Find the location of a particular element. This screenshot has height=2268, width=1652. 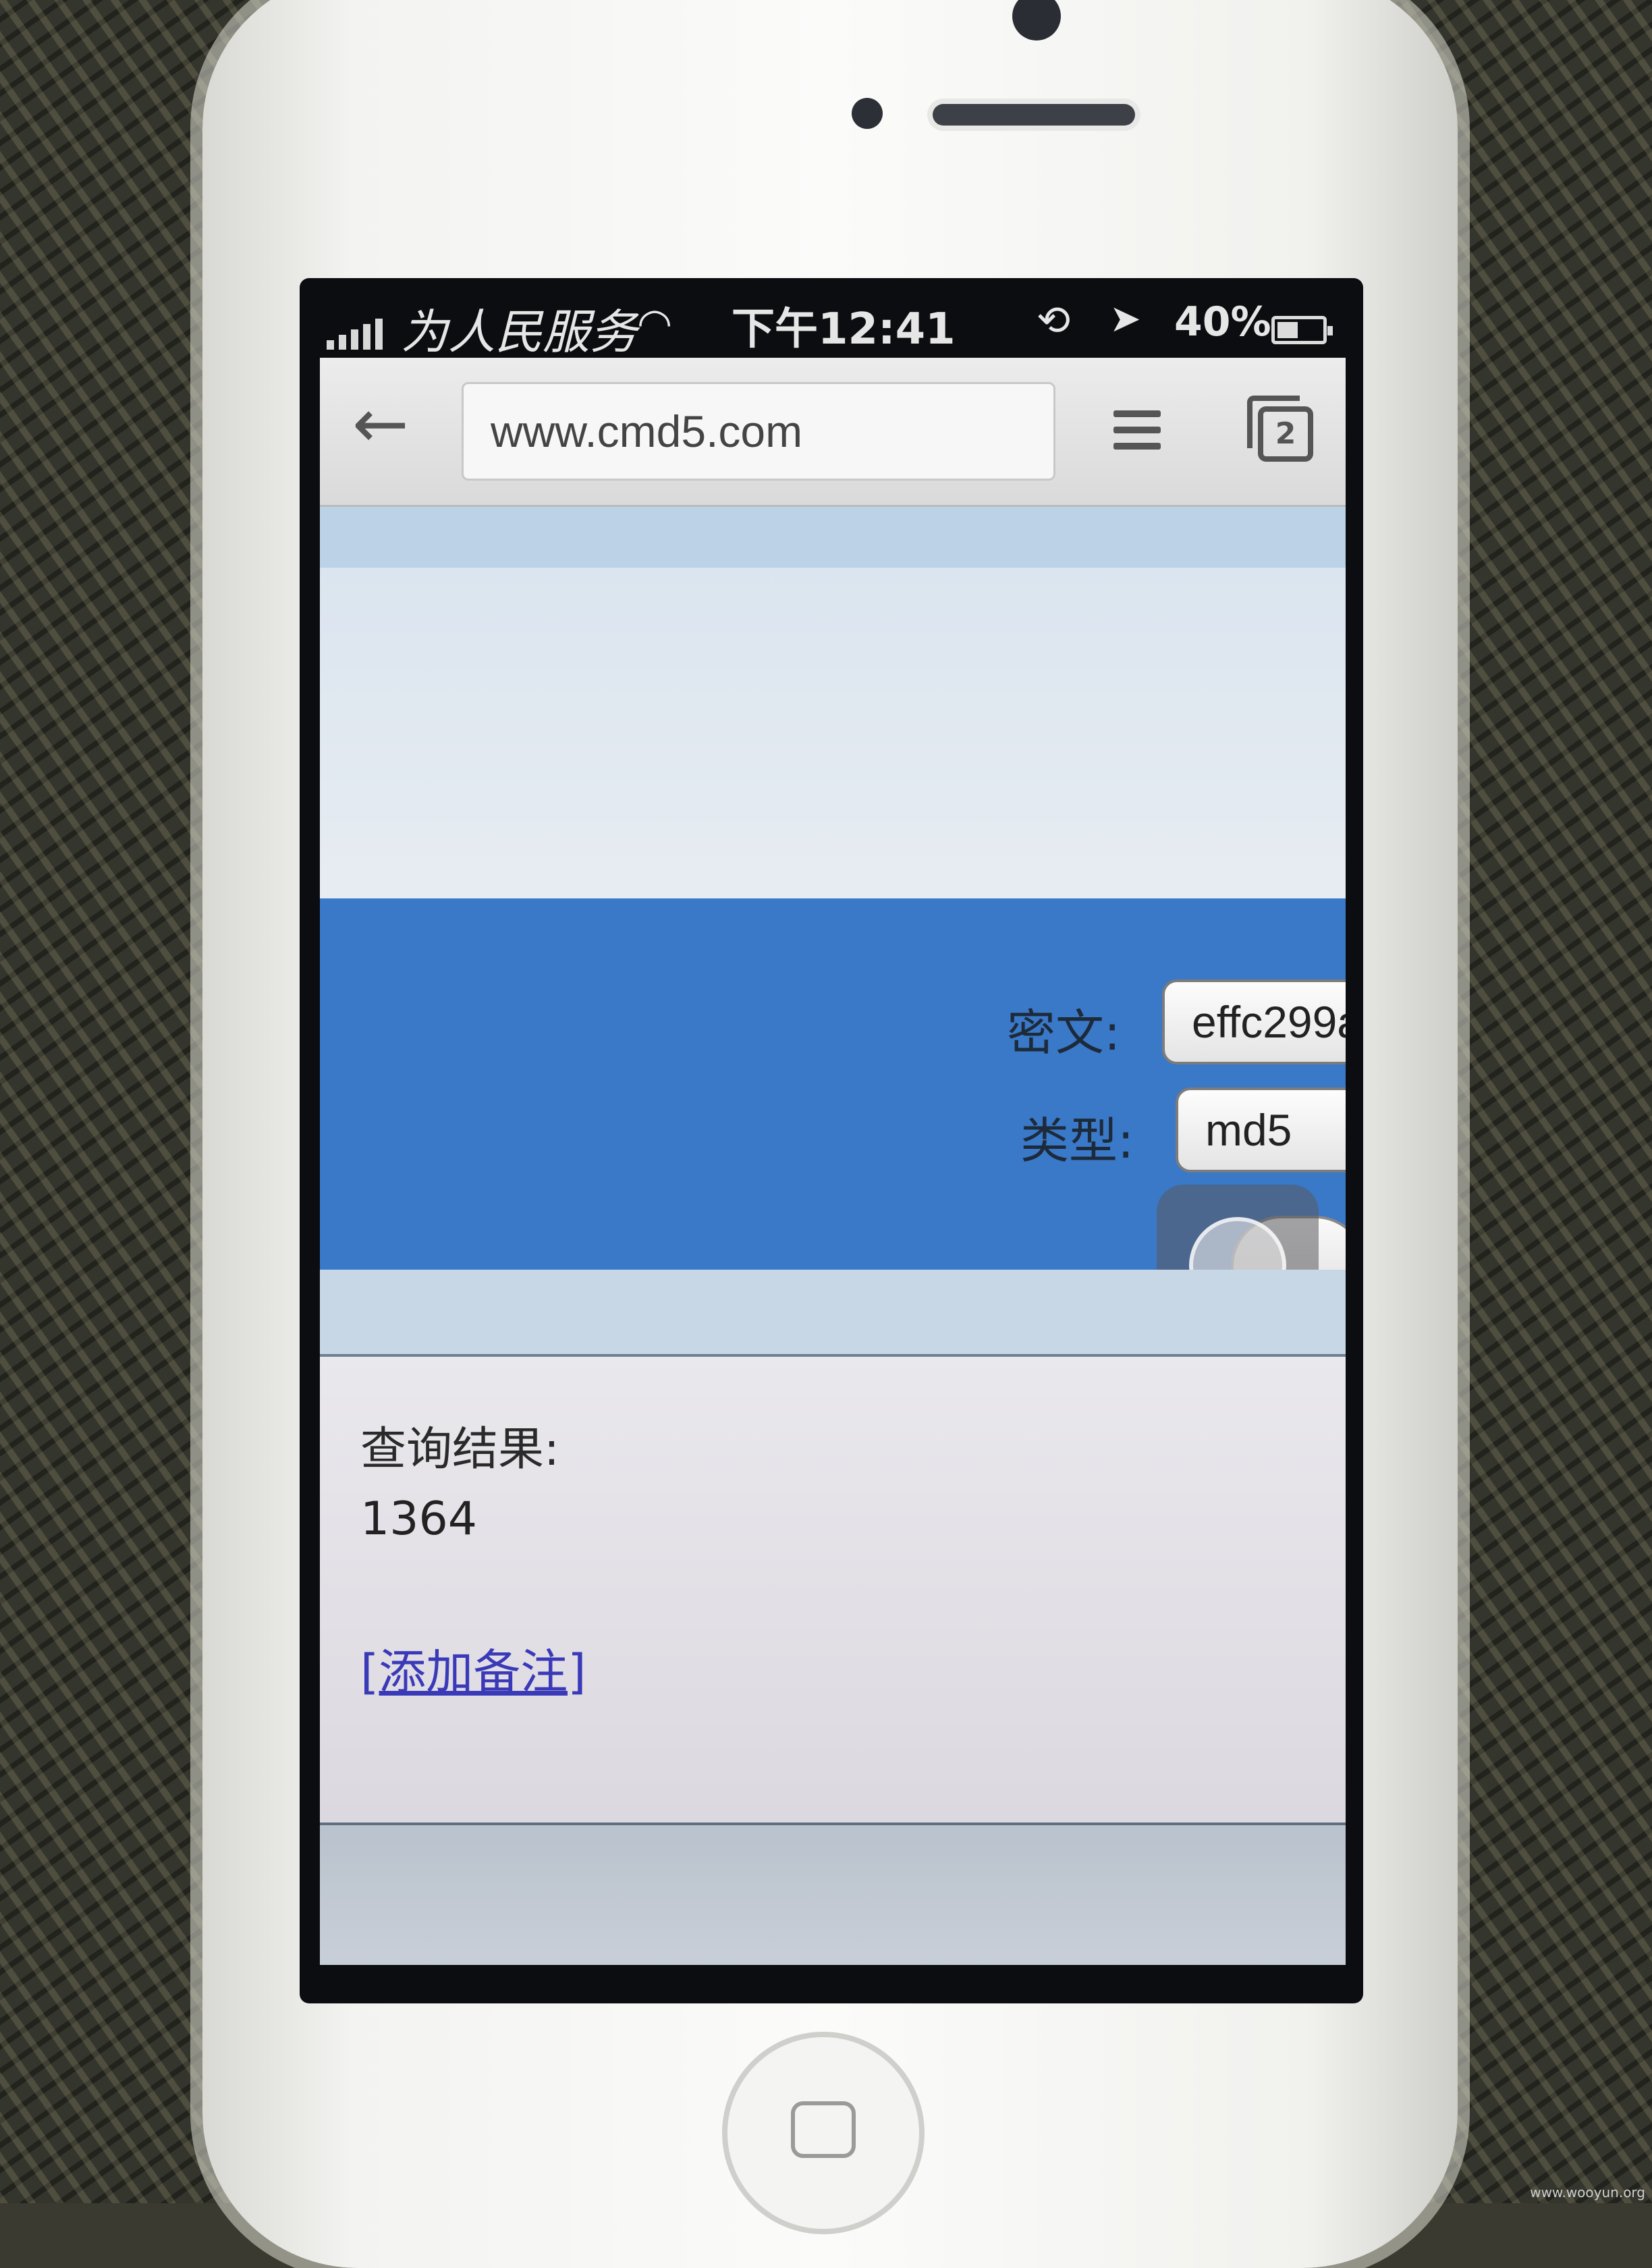

wifi-icon: ◠ is located at coordinates (655, 323).